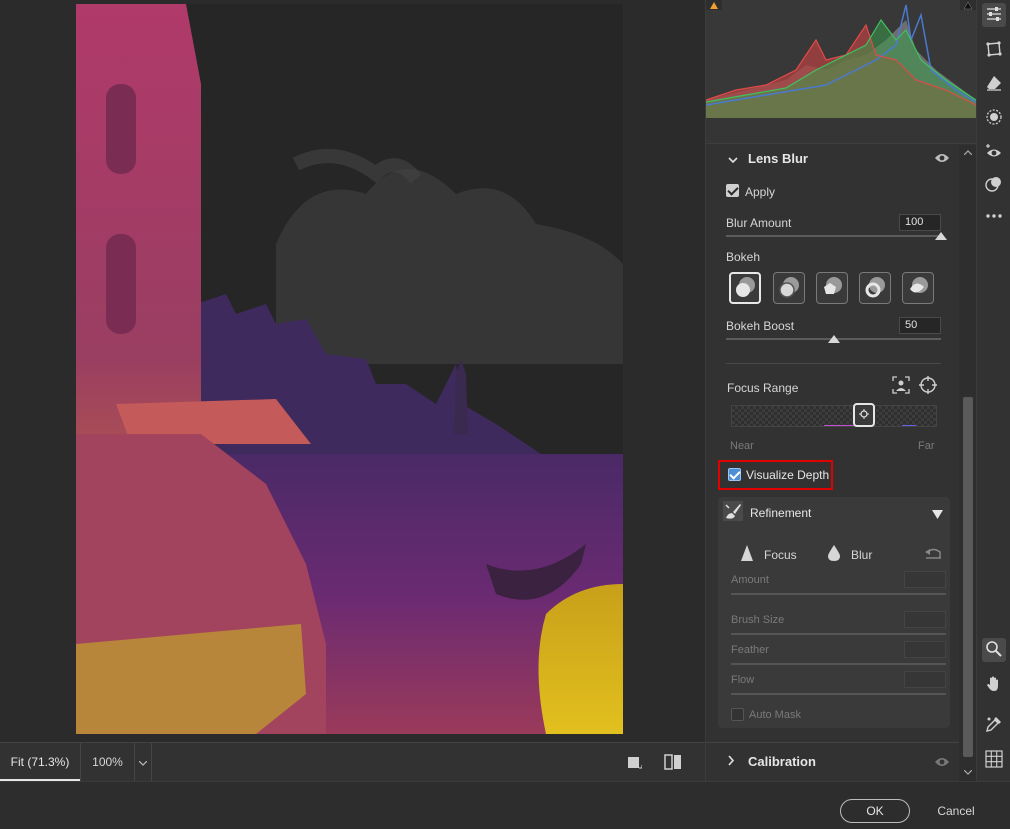 The image size is (1010, 829). What do you see at coordinates (834, 612) in the screenshot?
I see `refinement-panel: Refinement Focus Blur Amount Brush Size` at bounding box center [834, 612].